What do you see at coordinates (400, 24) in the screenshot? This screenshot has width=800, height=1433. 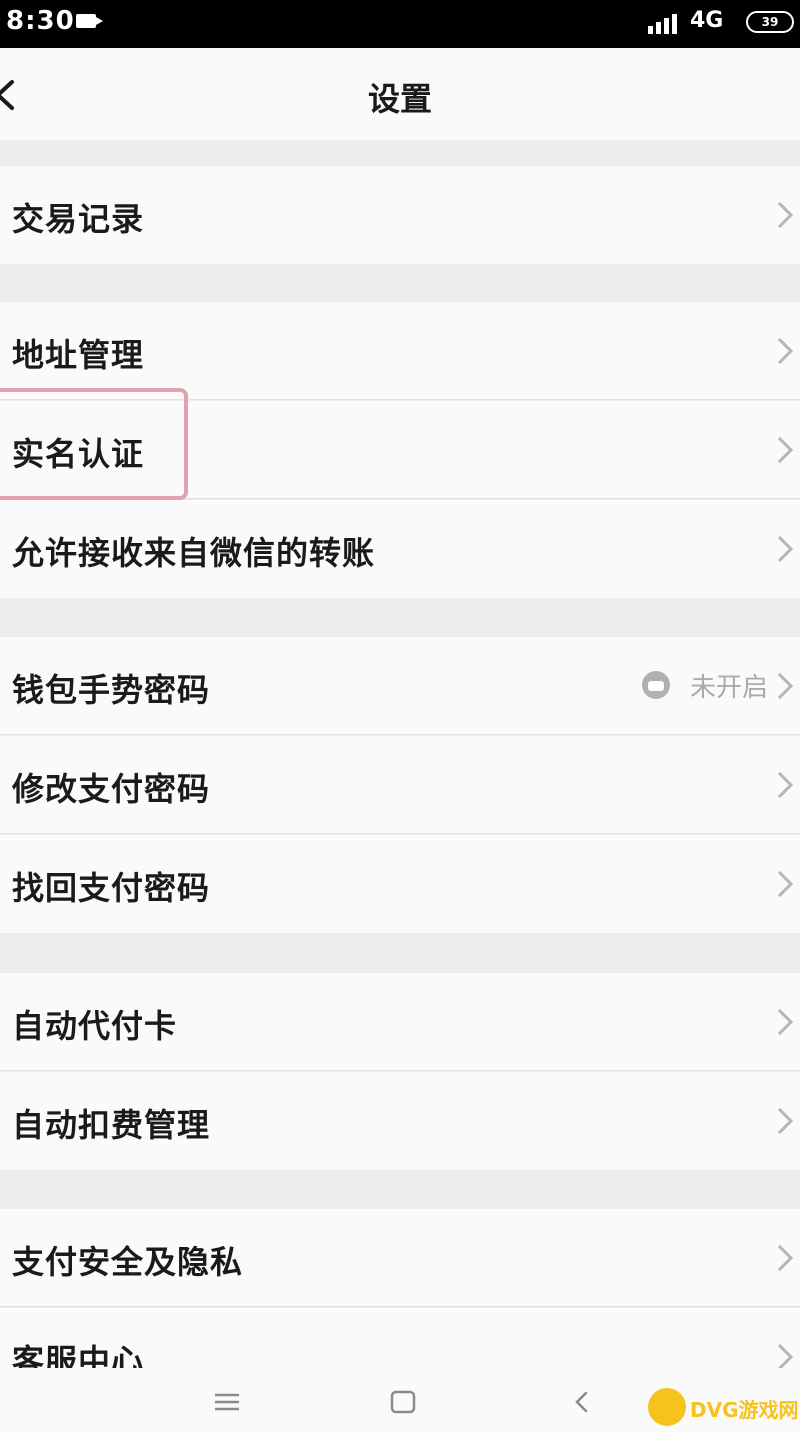 I see `status-bar: 8:30 4G 39` at bounding box center [400, 24].